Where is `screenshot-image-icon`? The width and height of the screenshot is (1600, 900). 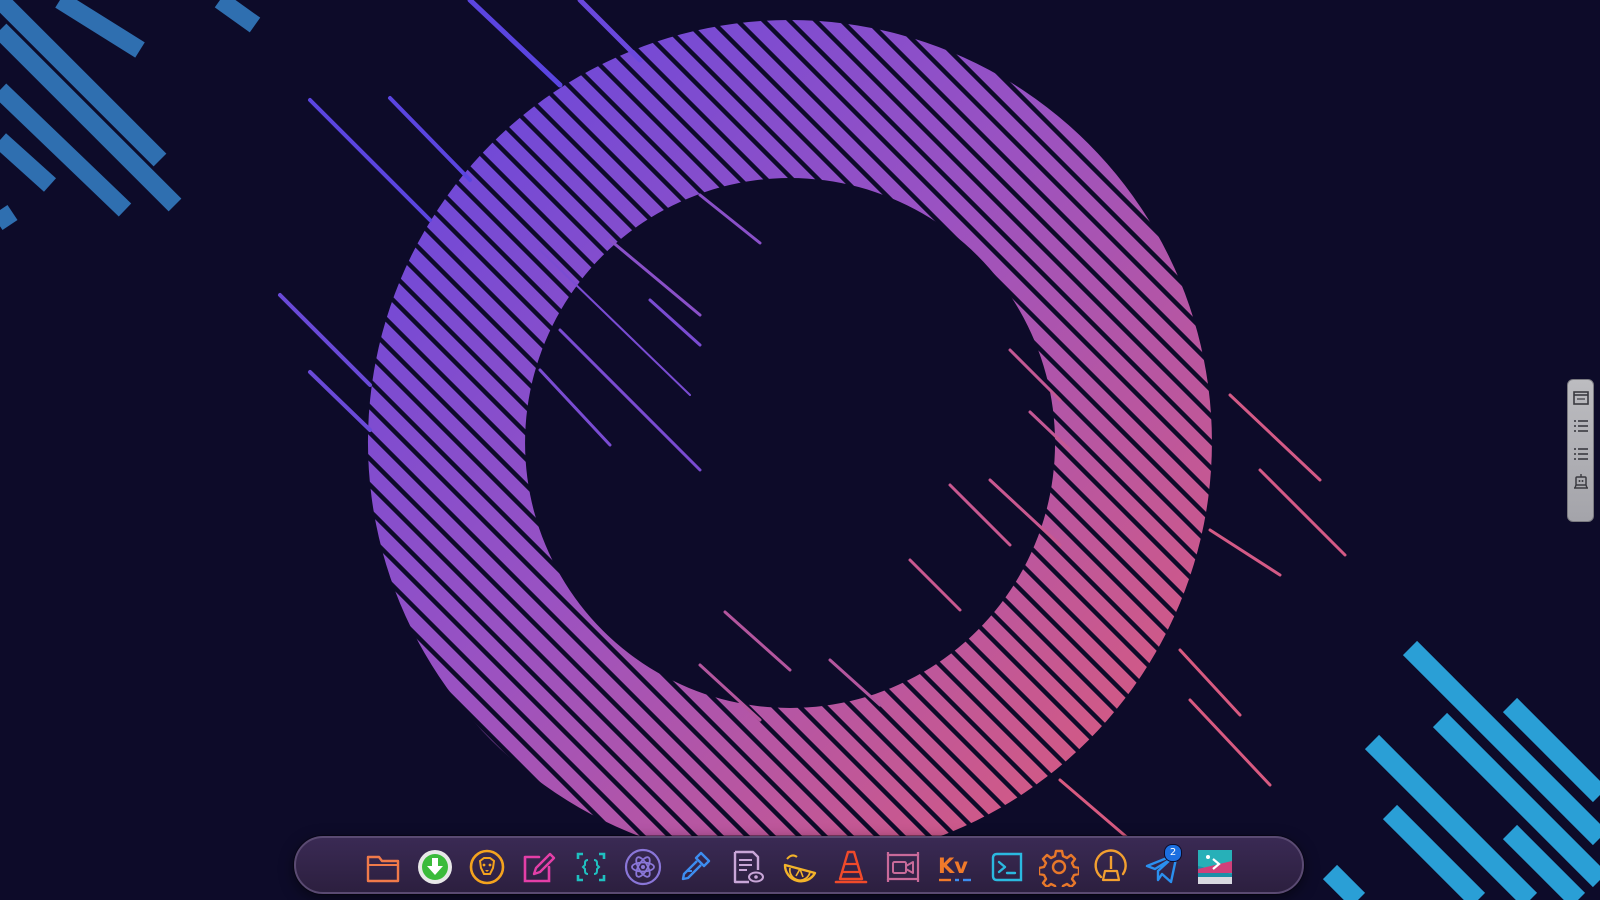 screenshot-image-icon is located at coordinates (1215, 867).